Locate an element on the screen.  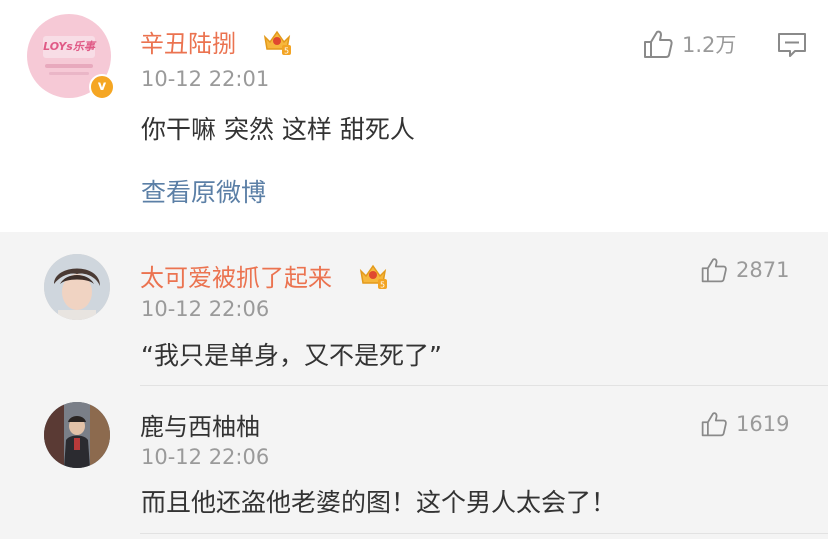
avatar-logo: LOYs乐事 is located at coordinates (69, 47).